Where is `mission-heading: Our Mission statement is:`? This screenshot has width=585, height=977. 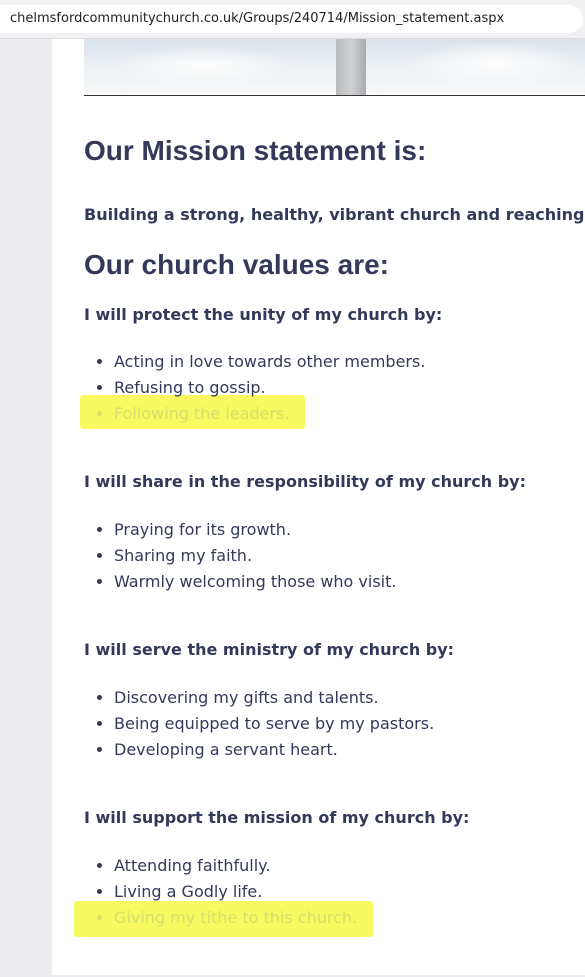
mission-heading: Our Mission statement is: is located at coordinates (255, 150).